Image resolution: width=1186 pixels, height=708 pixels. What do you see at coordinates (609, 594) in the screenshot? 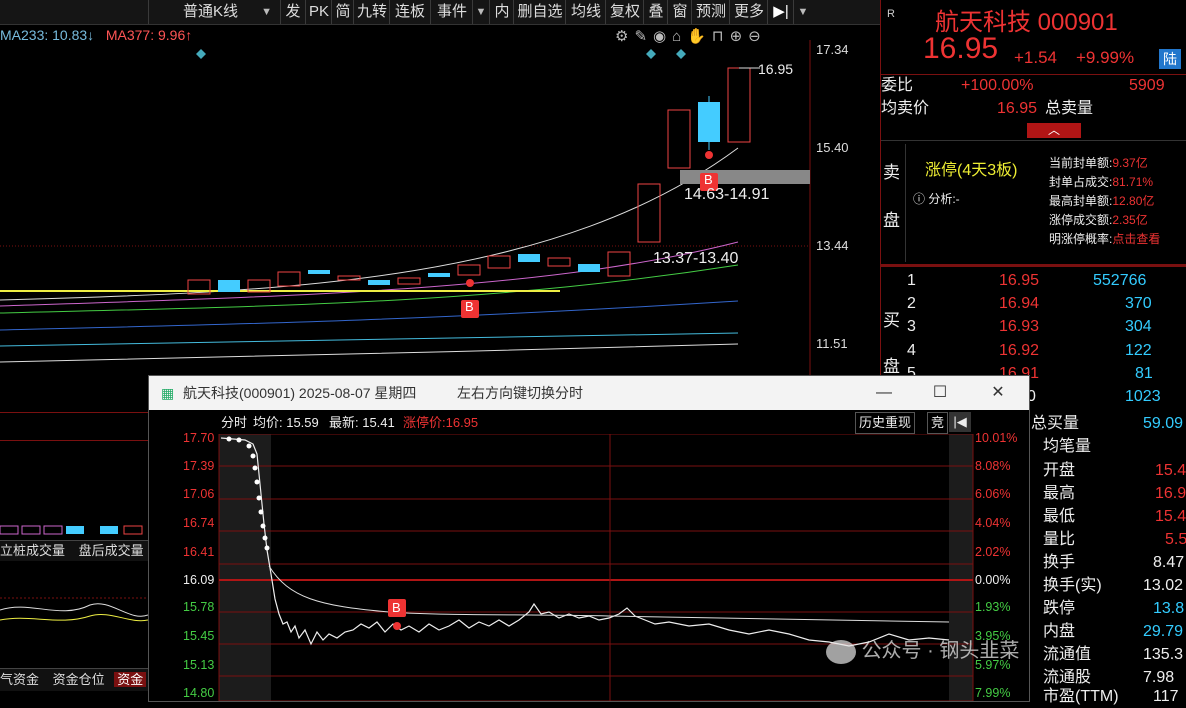
I see `avg-line` at bounding box center [609, 594].